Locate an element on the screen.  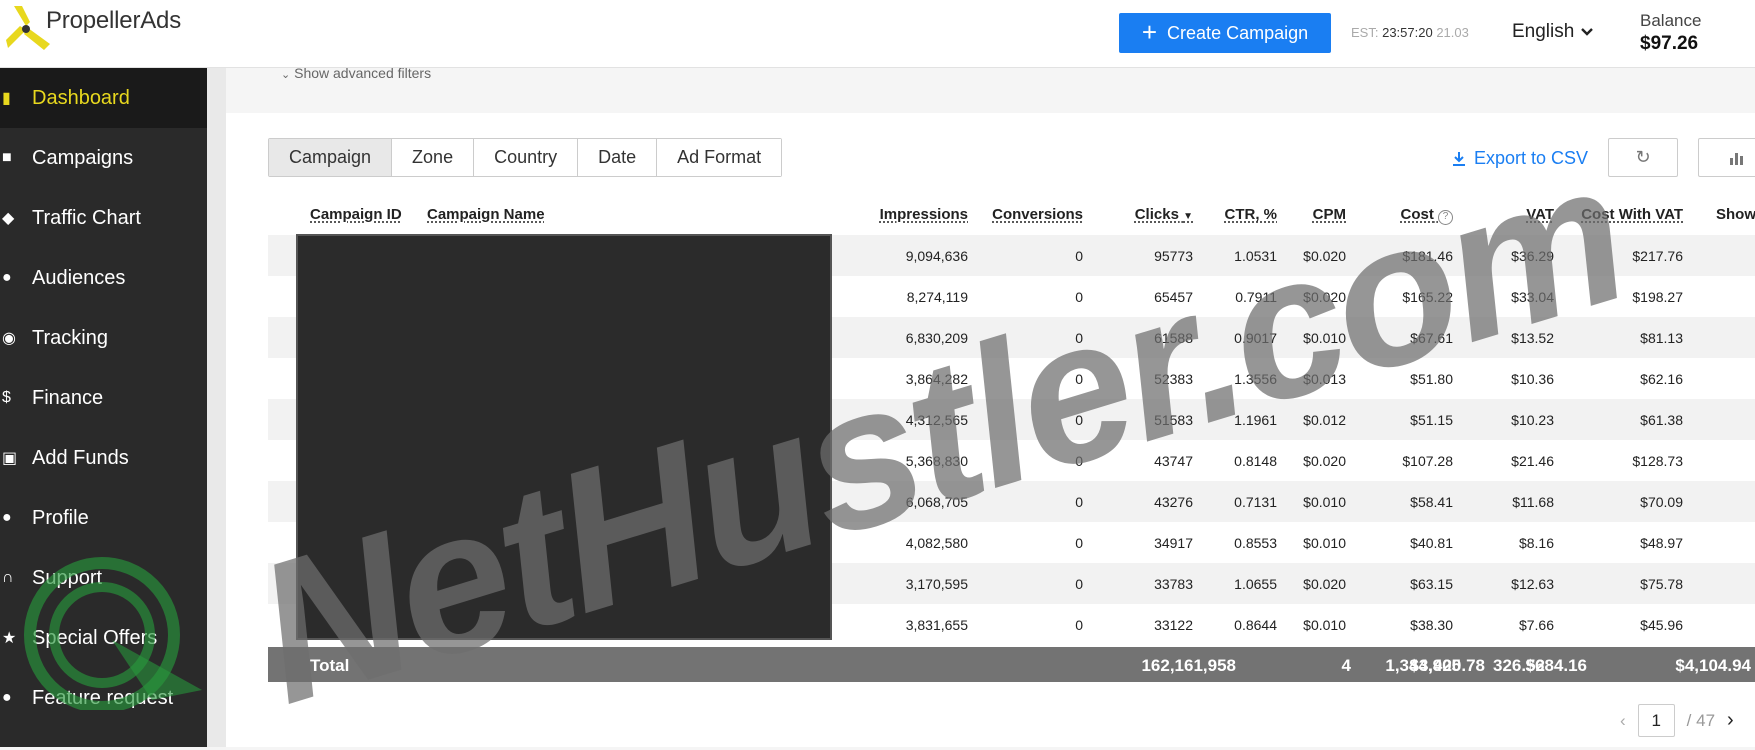
bar-chart-icon is located at coordinates (1736, 158).